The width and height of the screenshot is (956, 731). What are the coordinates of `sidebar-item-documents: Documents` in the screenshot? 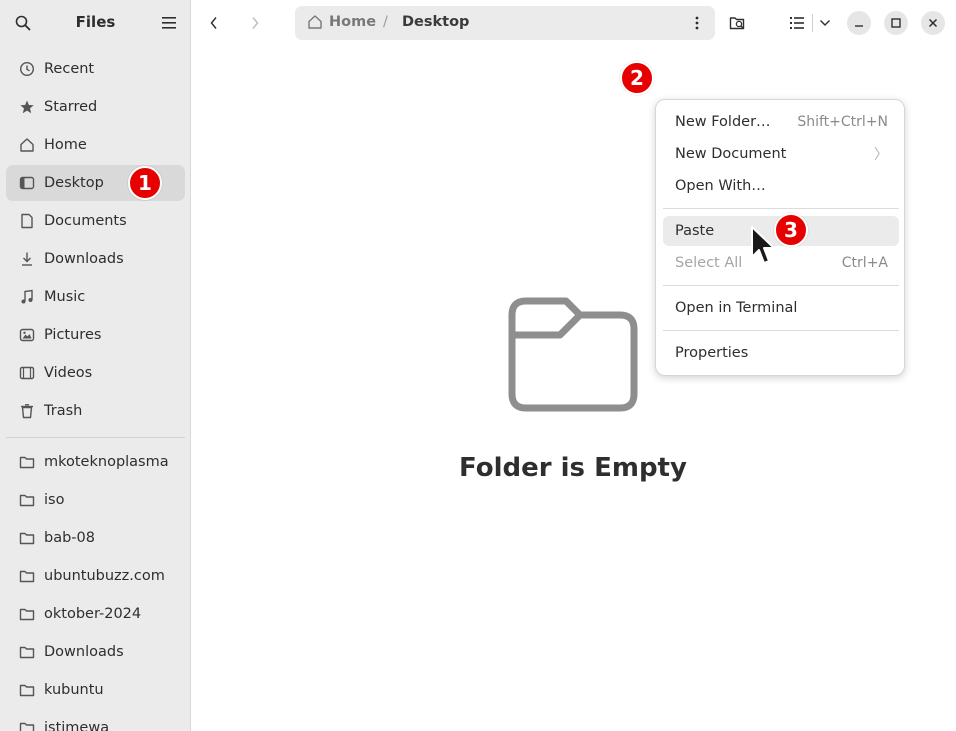 It's located at (95, 221).